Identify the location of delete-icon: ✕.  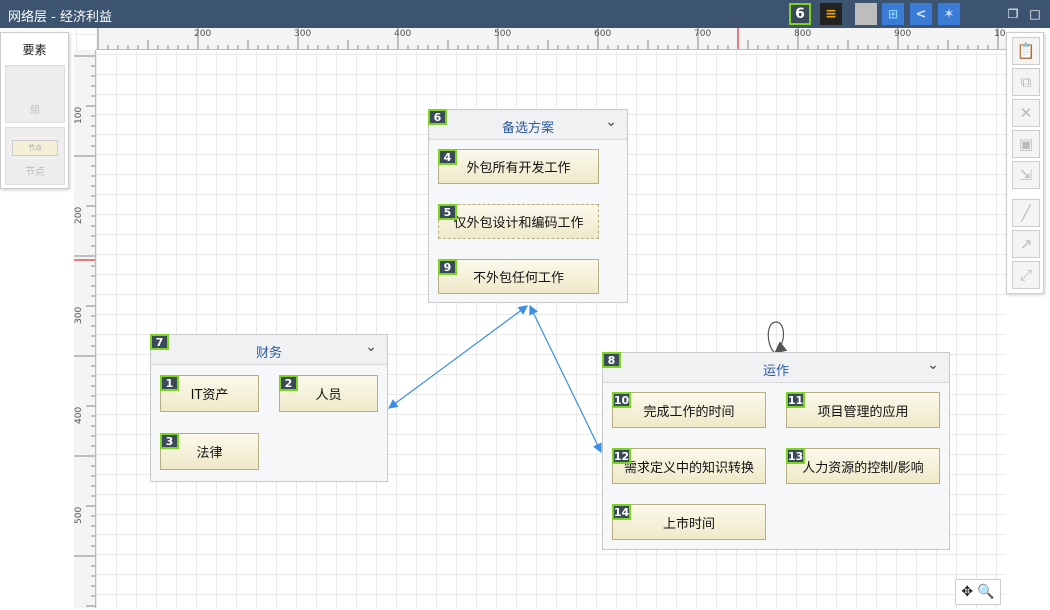
(1026, 113).